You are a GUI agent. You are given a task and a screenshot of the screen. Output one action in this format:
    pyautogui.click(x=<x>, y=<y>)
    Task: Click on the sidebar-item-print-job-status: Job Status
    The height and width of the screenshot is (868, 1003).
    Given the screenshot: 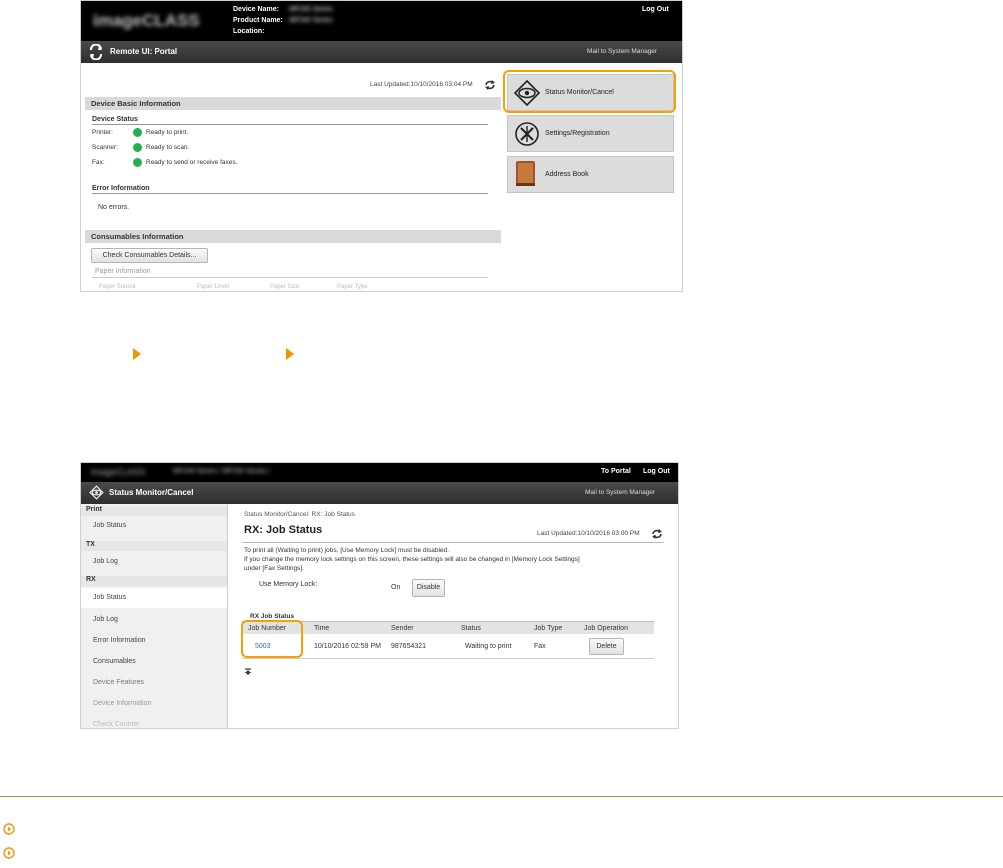 What is the action you would take?
    pyautogui.click(x=154, y=526)
    